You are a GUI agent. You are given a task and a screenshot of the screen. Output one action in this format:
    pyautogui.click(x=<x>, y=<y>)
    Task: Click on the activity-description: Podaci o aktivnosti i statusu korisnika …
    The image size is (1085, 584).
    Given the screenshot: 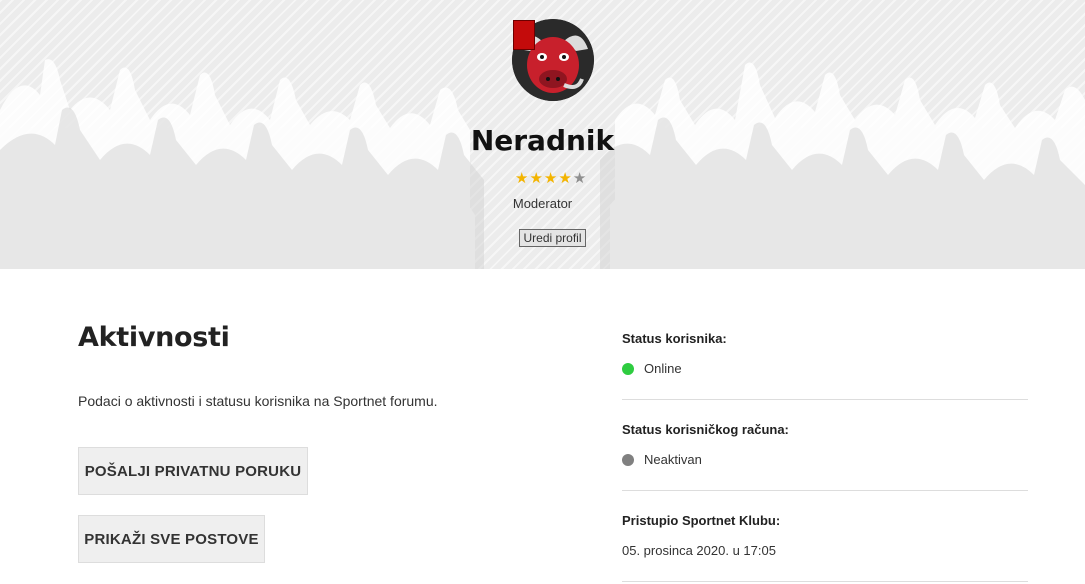 What is the action you would take?
    pyautogui.click(x=258, y=401)
    